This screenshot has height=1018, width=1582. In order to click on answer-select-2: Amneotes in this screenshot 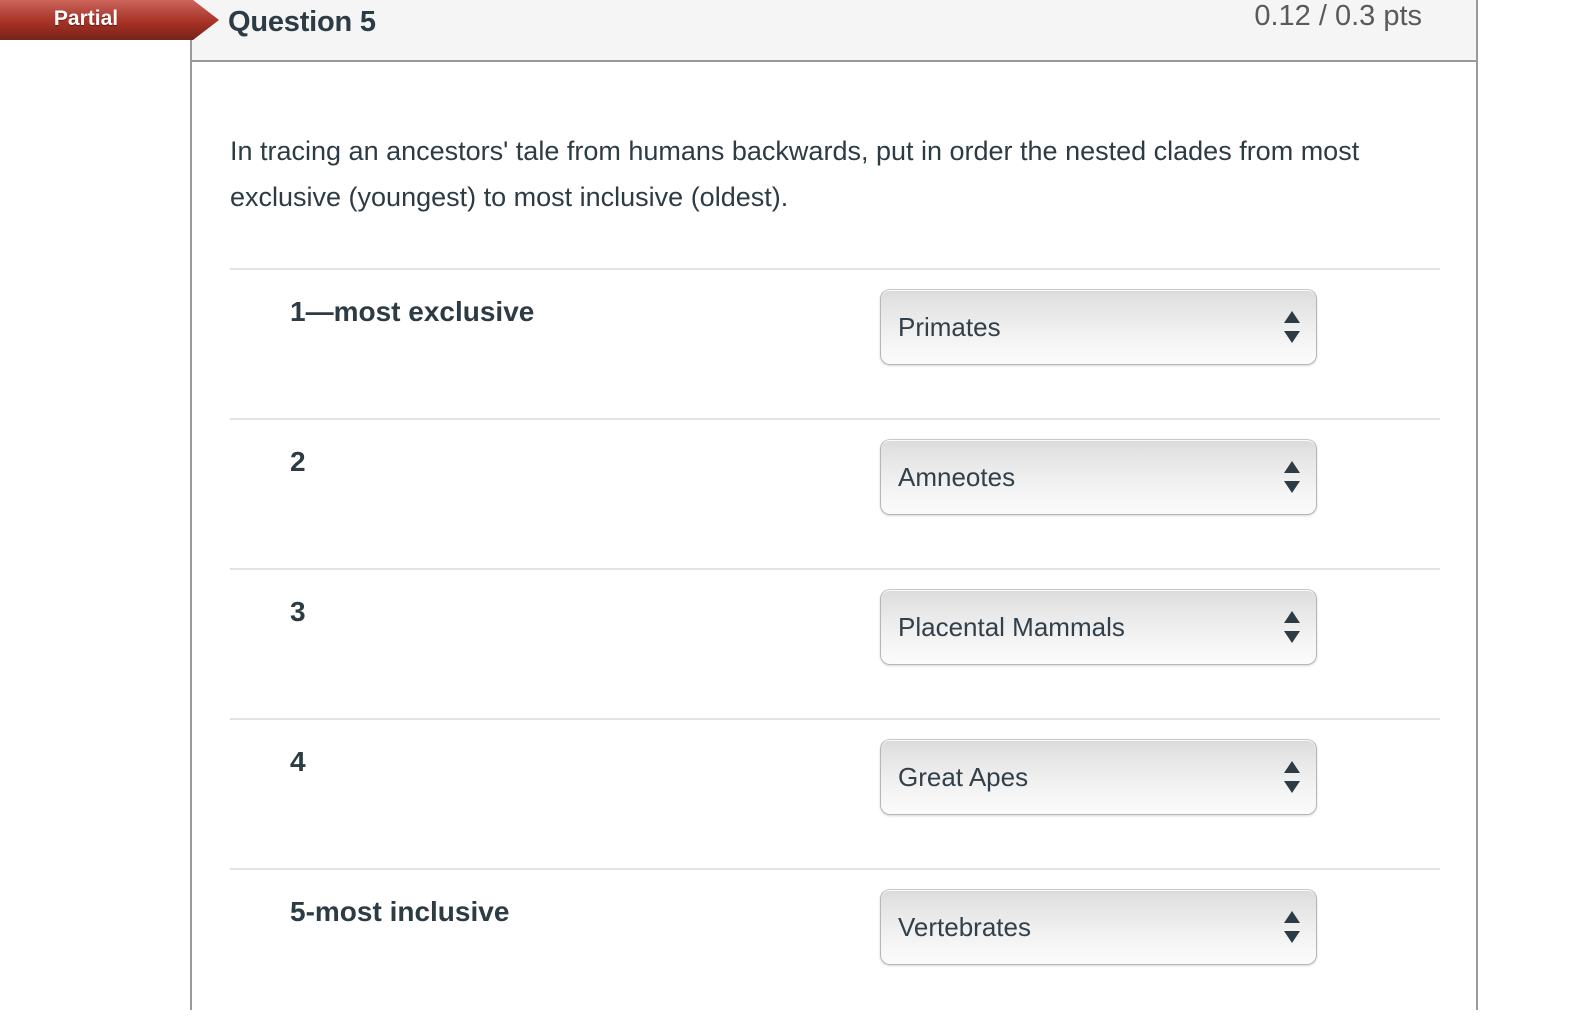, I will do `click(1098, 477)`.